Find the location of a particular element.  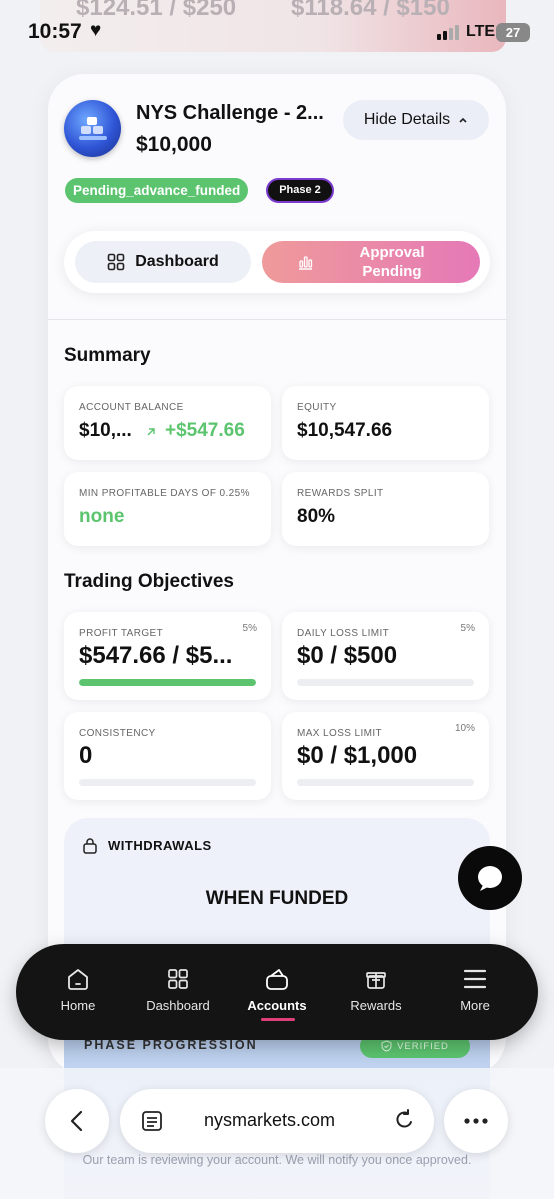

hide-details-button: Hide Details is located at coordinates (416, 120).